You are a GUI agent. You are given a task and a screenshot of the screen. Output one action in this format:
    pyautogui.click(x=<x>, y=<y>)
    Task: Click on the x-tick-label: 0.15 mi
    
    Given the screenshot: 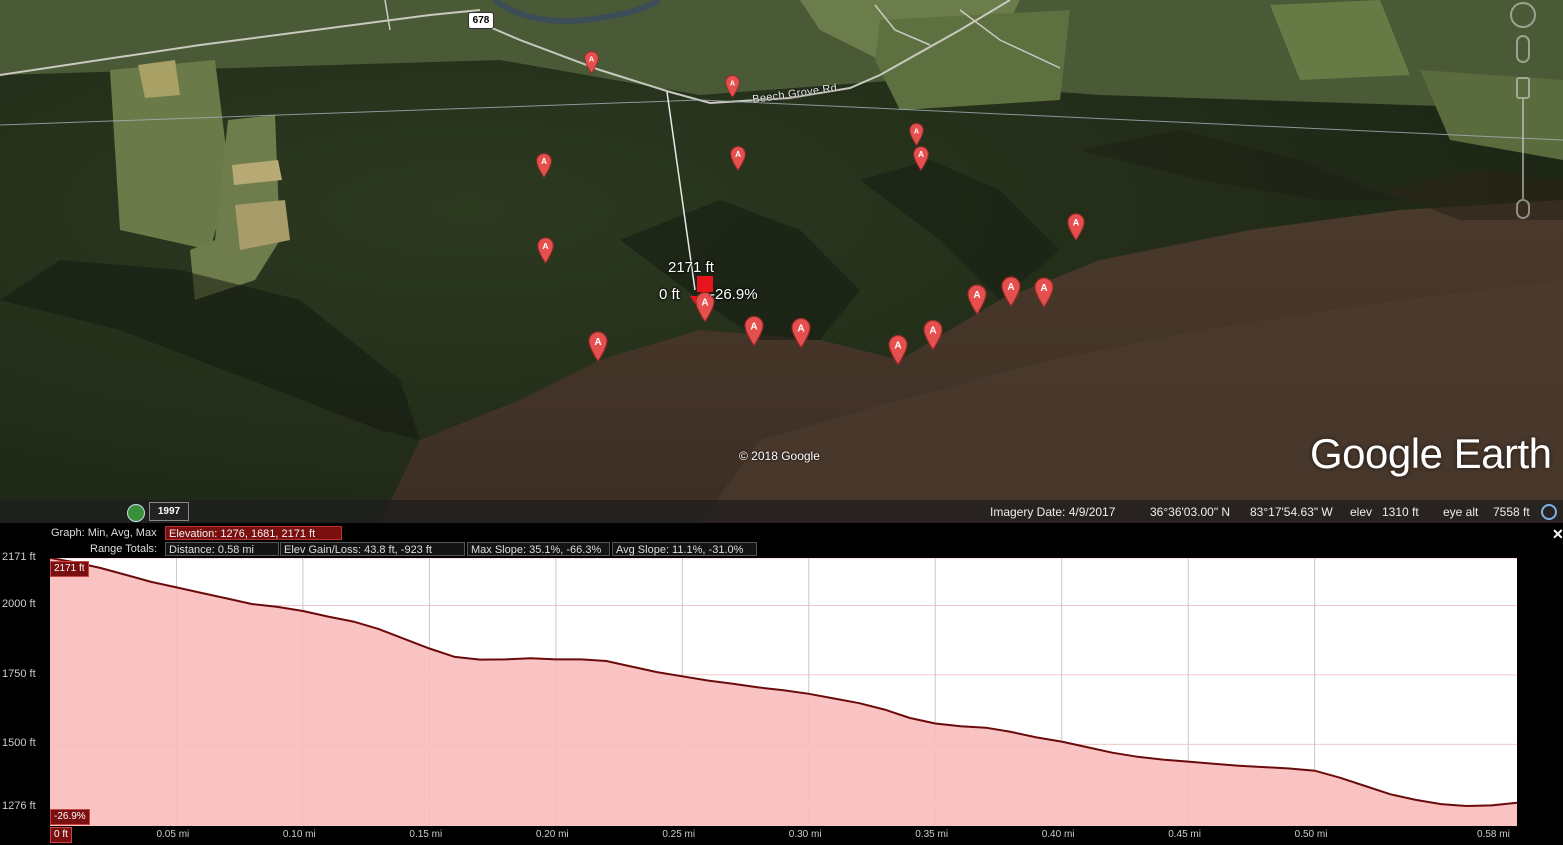 What is the action you would take?
    pyautogui.click(x=426, y=834)
    